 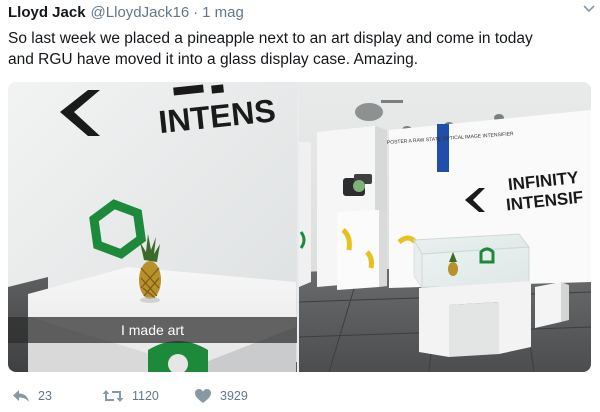 What do you see at coordinates (234, 396) in the screenshot?
I see `like-count: 3929` at bounding box center [234, 396].